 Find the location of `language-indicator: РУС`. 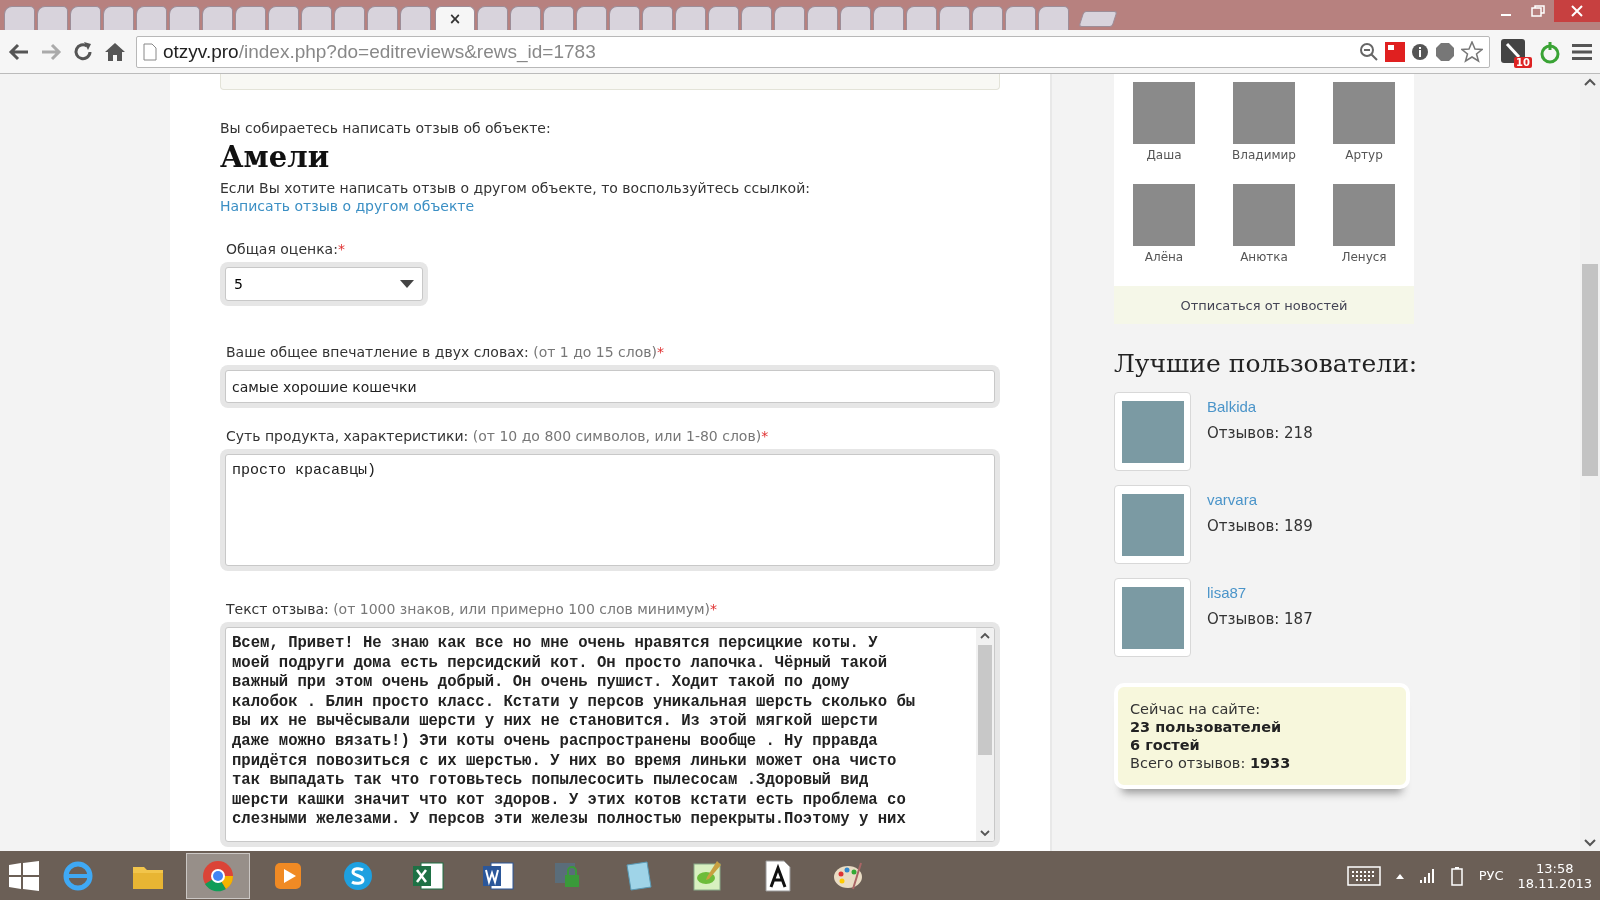

language-indicator: РУС is located at coordinates (1491, 875).